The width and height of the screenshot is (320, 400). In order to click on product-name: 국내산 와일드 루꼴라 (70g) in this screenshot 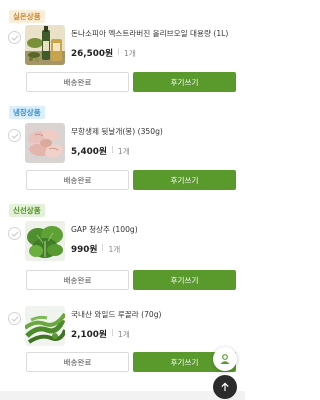, I will do `click(156, 314)`.